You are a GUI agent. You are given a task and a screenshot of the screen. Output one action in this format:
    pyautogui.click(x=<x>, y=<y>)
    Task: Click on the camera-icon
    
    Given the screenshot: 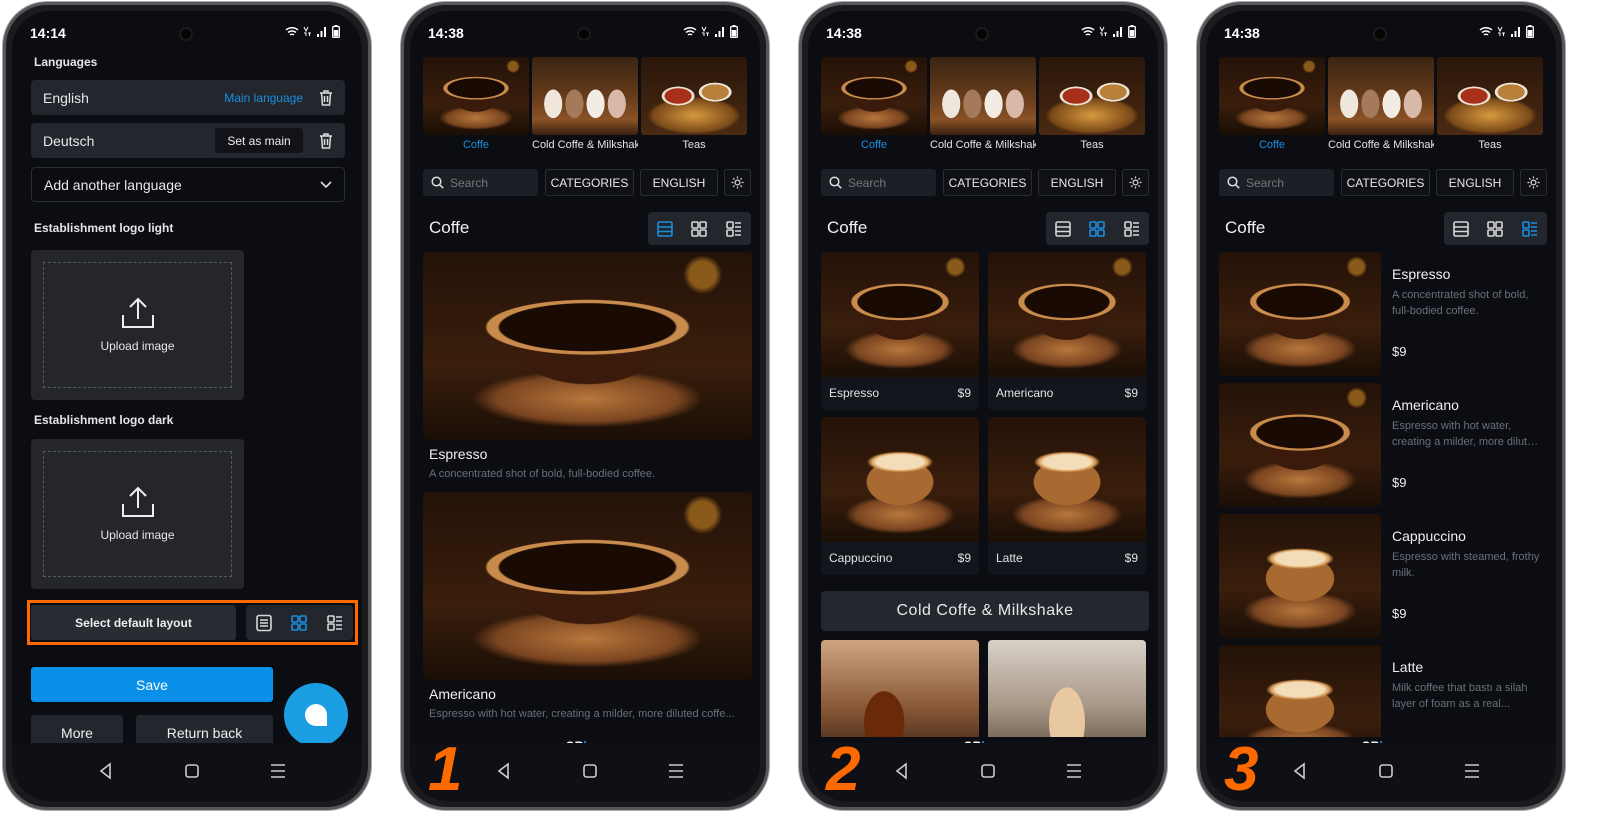 What is the action you would take?
    pyautogui.click(x=982, y=34)
    